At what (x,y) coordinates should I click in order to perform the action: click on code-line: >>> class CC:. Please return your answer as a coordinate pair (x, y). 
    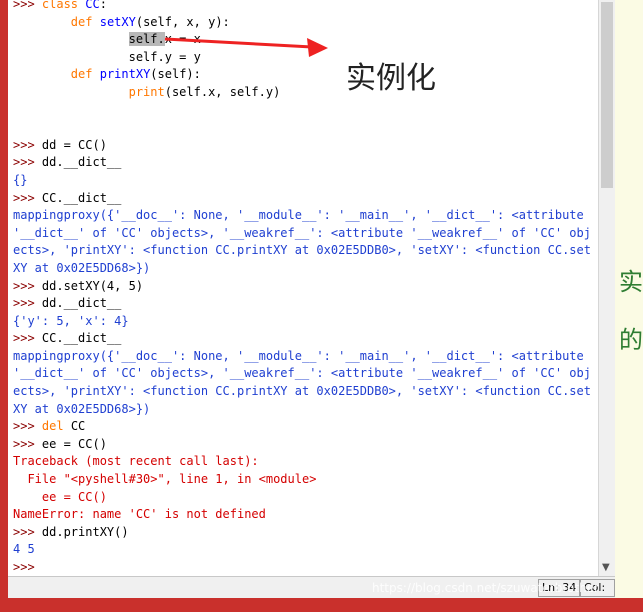
    Looking at the image, I should click on (60, 5).